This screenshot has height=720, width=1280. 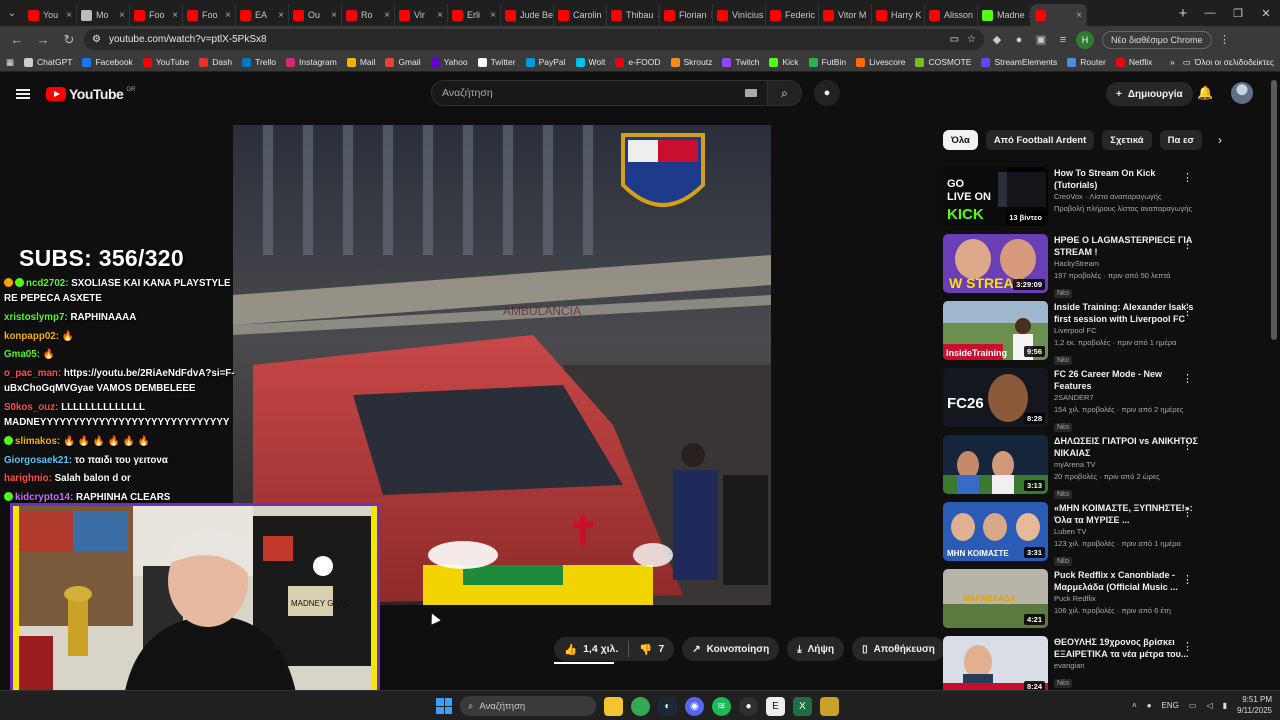 I want to click on discord-icon: ◉, so click(x=694, y=706).